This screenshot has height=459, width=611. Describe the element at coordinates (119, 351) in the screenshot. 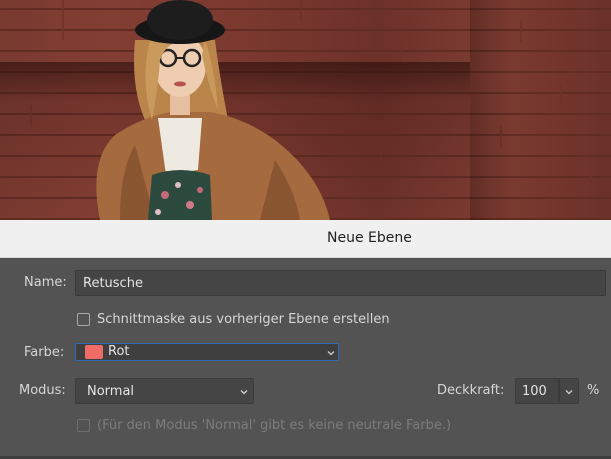

I see `color-value: Rot` at that location.